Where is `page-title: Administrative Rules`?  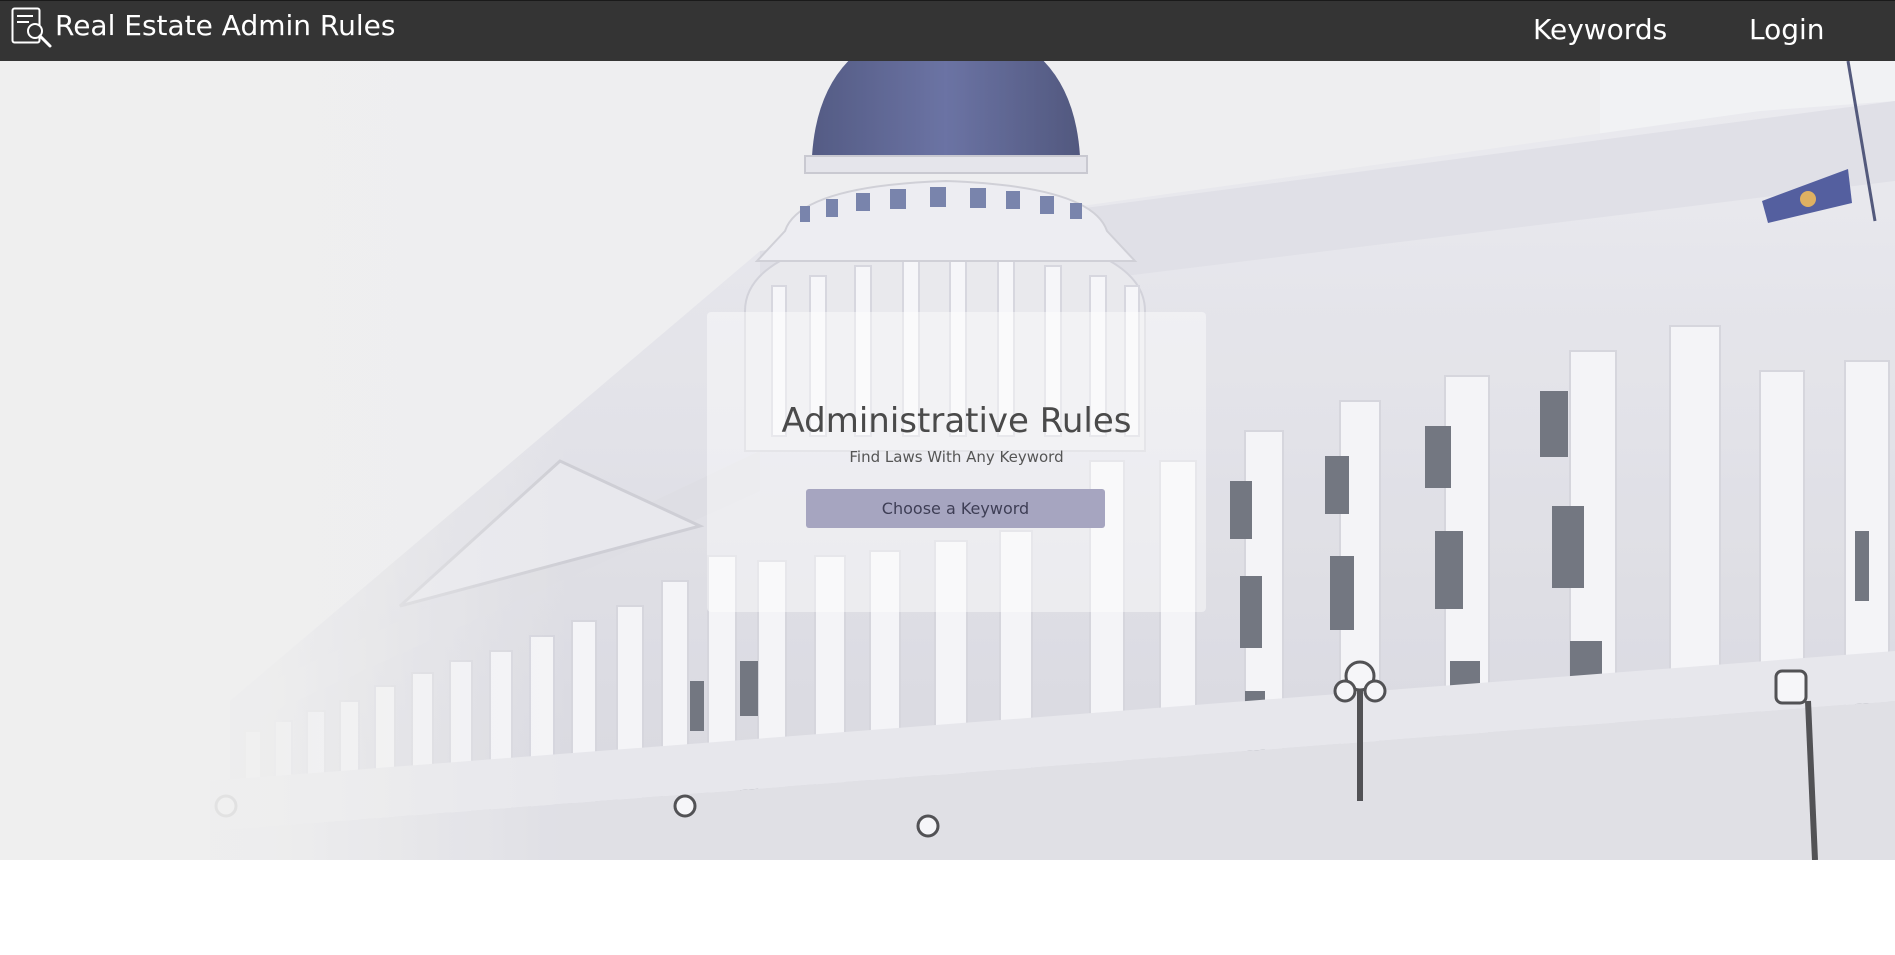
page-title: Administrative Rules is located at coordinates (956, 421).